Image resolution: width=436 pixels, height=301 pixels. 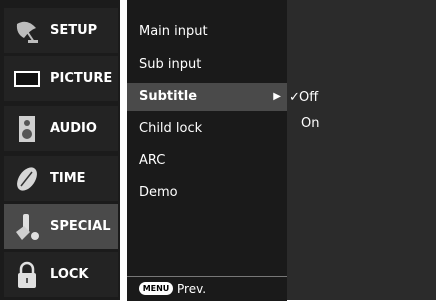 What do you see at coordinates (168, 96) in the screenshot?
I see `menu-item-label: Subtitle` at bounding box center [168, 96].